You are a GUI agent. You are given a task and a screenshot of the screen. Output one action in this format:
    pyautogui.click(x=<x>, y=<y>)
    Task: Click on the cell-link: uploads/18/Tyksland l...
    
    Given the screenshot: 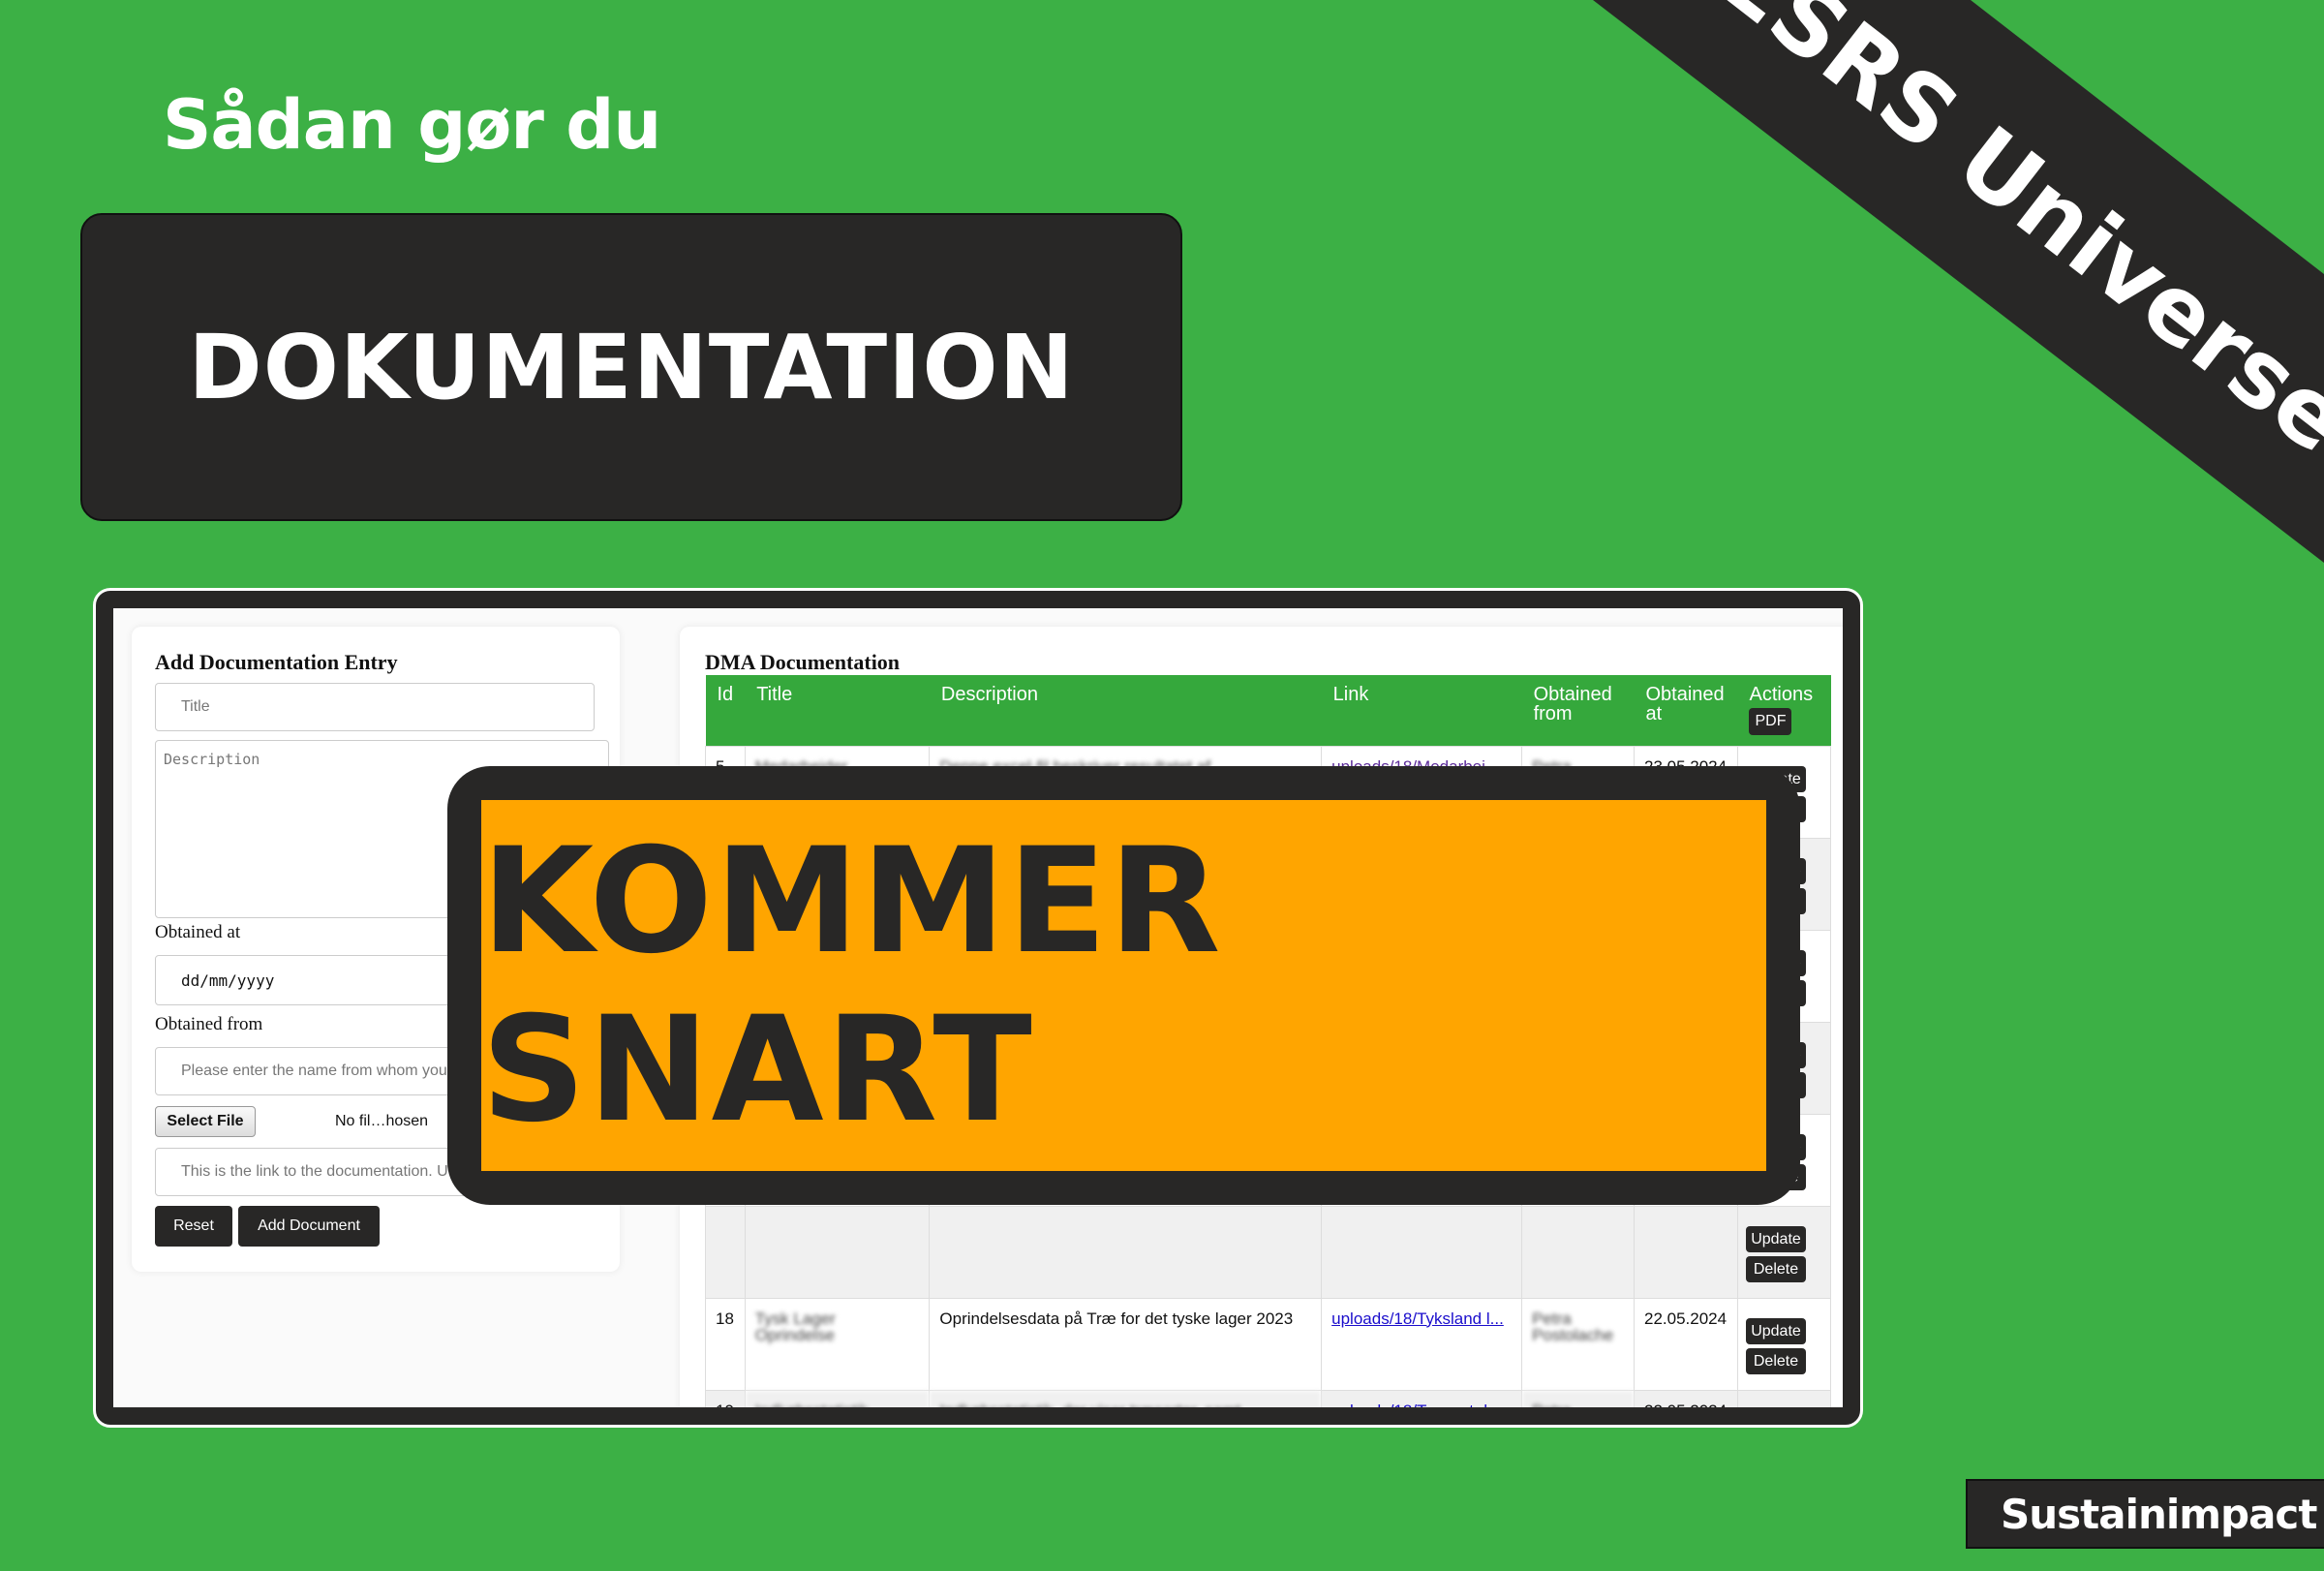 What is the action you would take?
    pyautogui.click(x=1422, y=1344)
    